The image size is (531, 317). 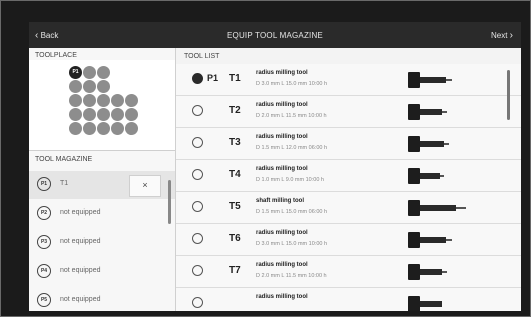 What do you see at coordinates (235, 142) in the screenshot?
I see `tool-number: T3` at bounding box center [235, 142].